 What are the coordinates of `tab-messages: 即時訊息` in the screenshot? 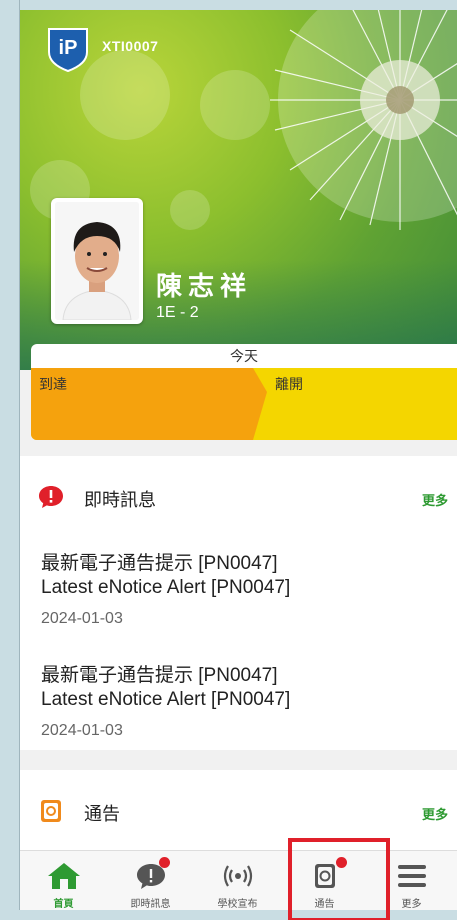 It's located at (150, 880).